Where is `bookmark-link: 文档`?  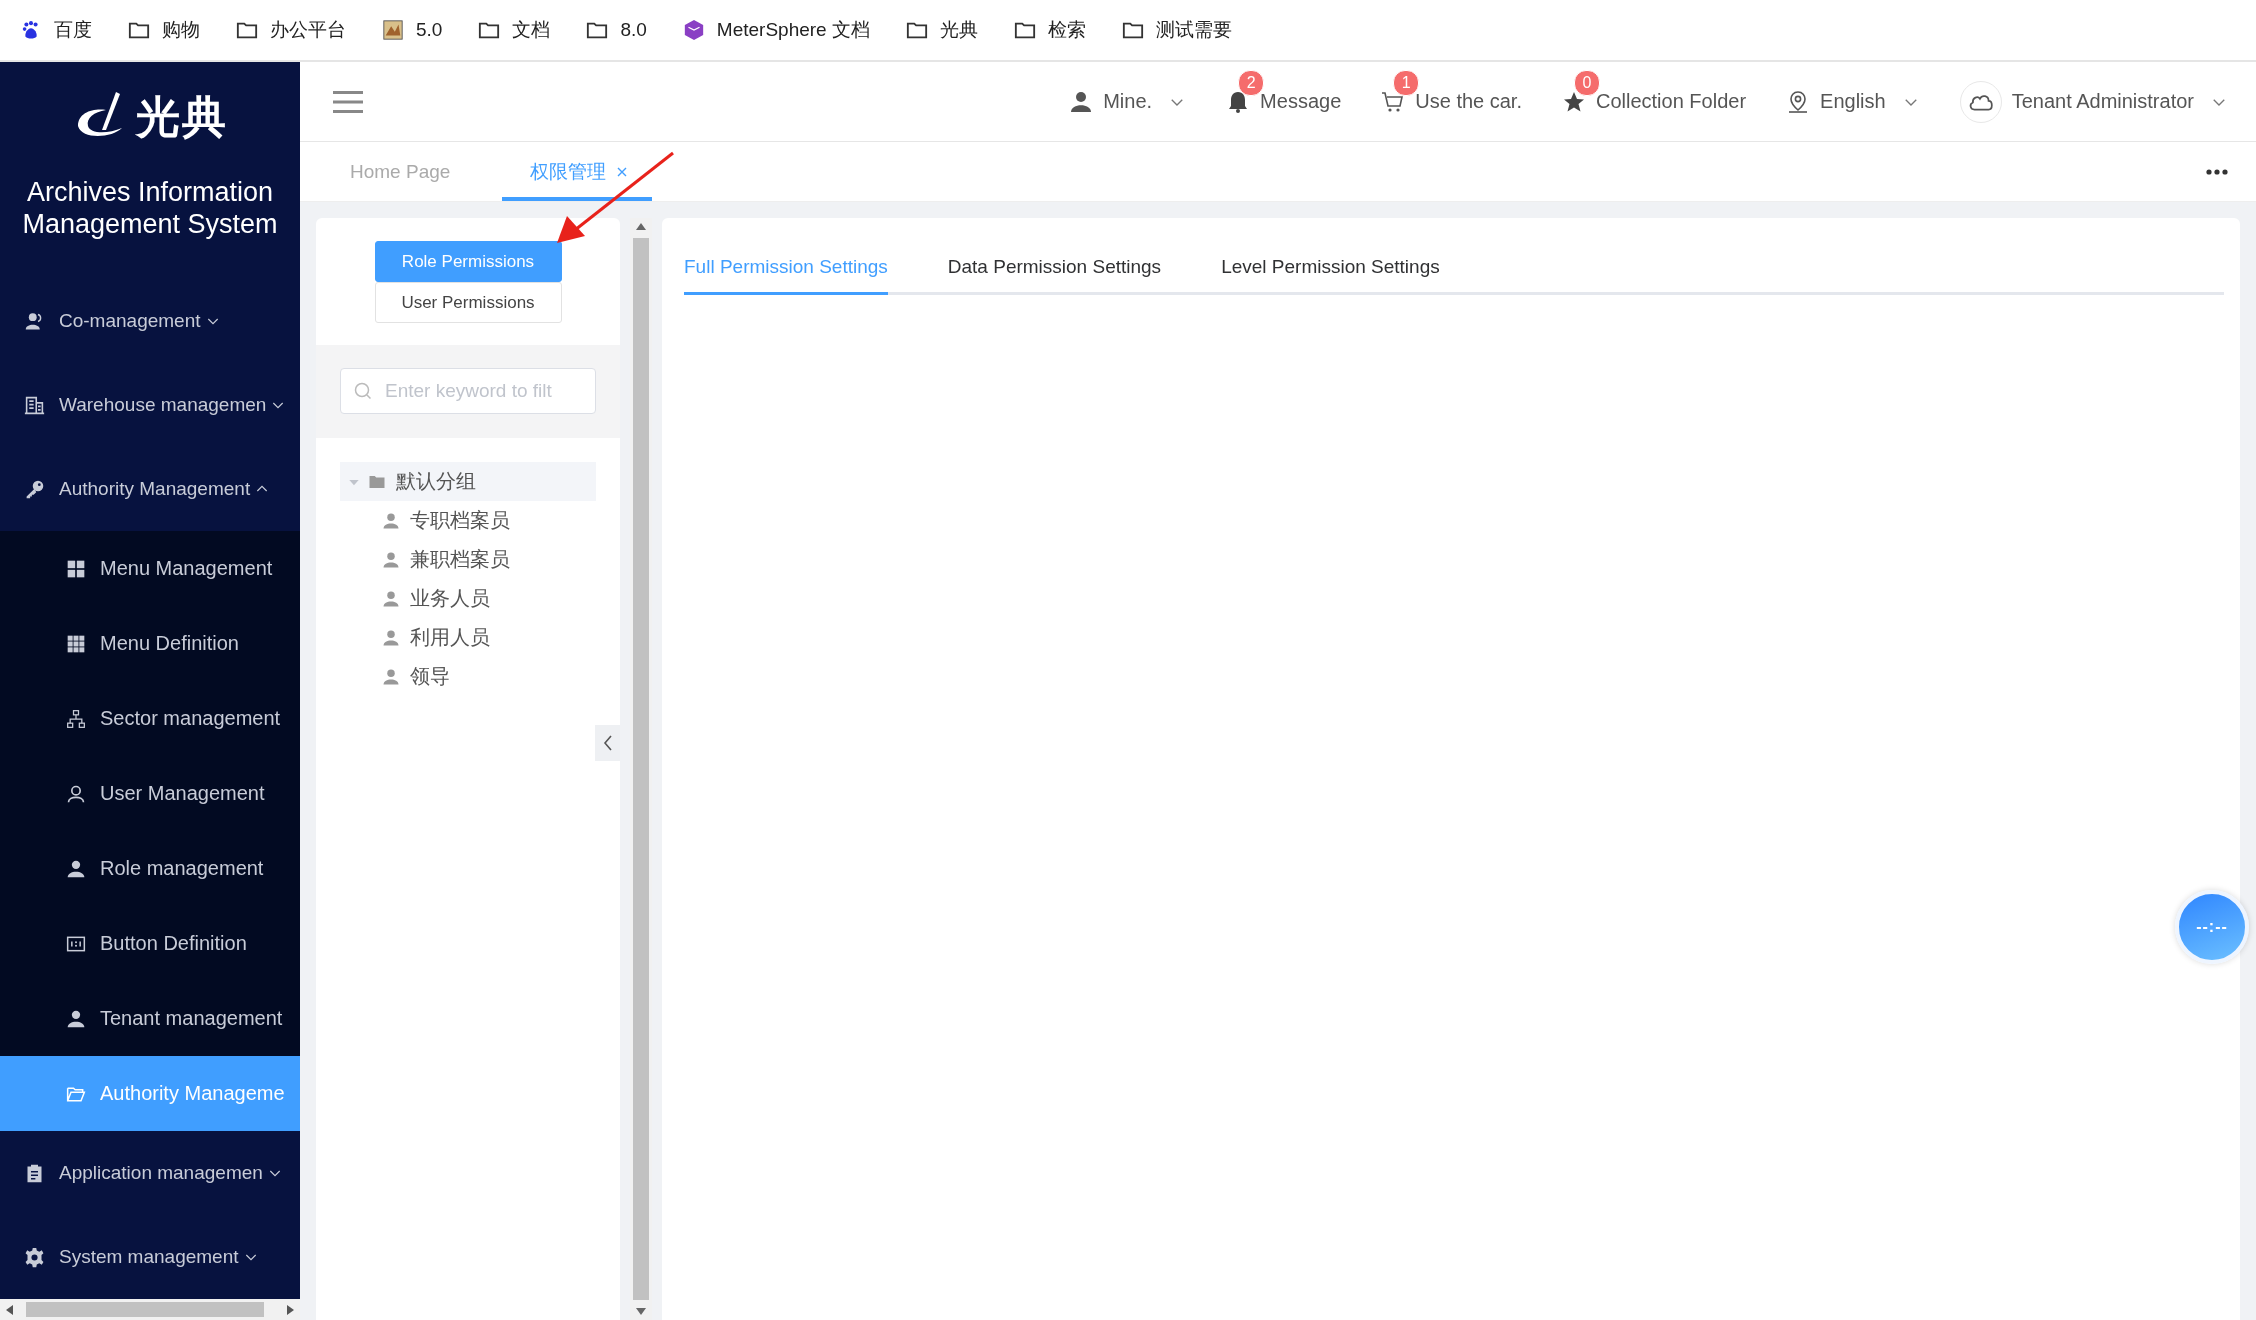
bookmark-link: 文档 is located at coordinates (514, 30).